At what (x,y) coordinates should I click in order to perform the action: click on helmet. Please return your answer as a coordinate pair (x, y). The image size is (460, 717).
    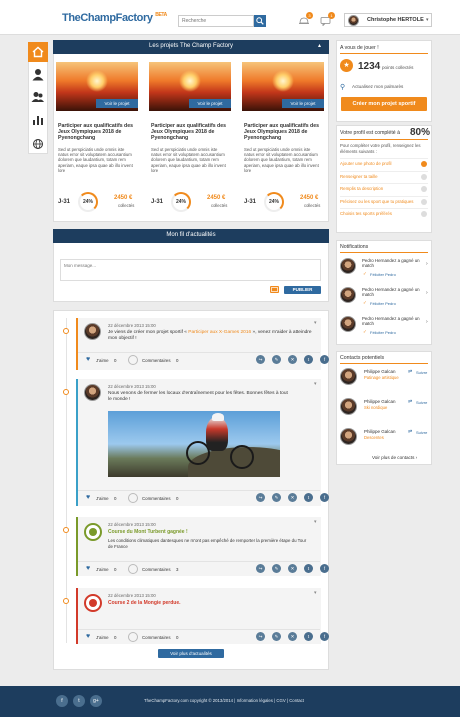
    Looking at the image, I should click on (218, 417).